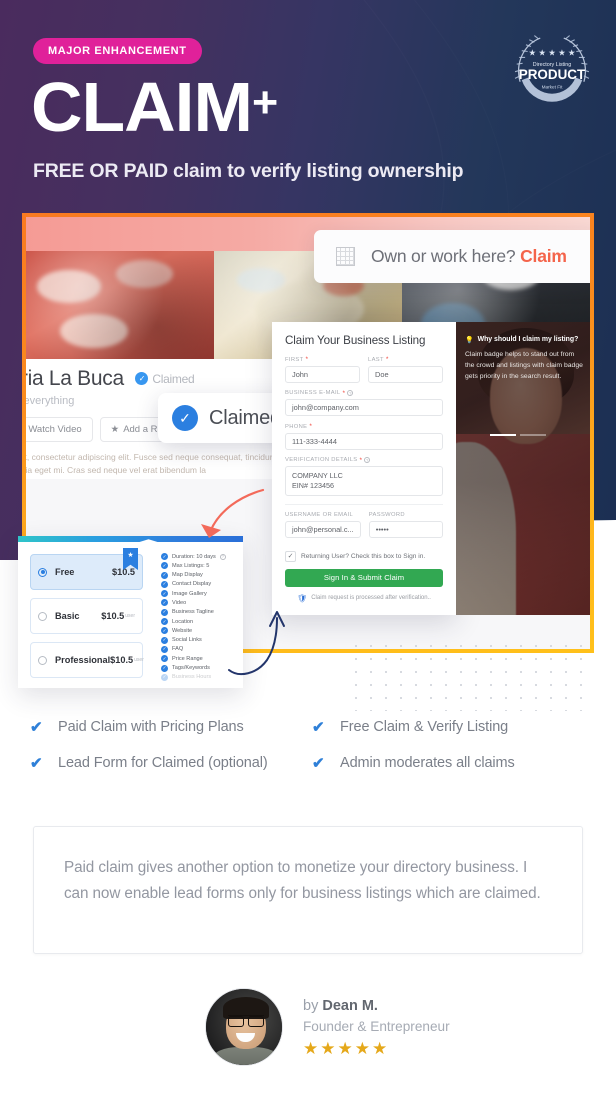 This screenshot has width=616, height=1098. I want to click on carousel-dot, so click(533, 435).